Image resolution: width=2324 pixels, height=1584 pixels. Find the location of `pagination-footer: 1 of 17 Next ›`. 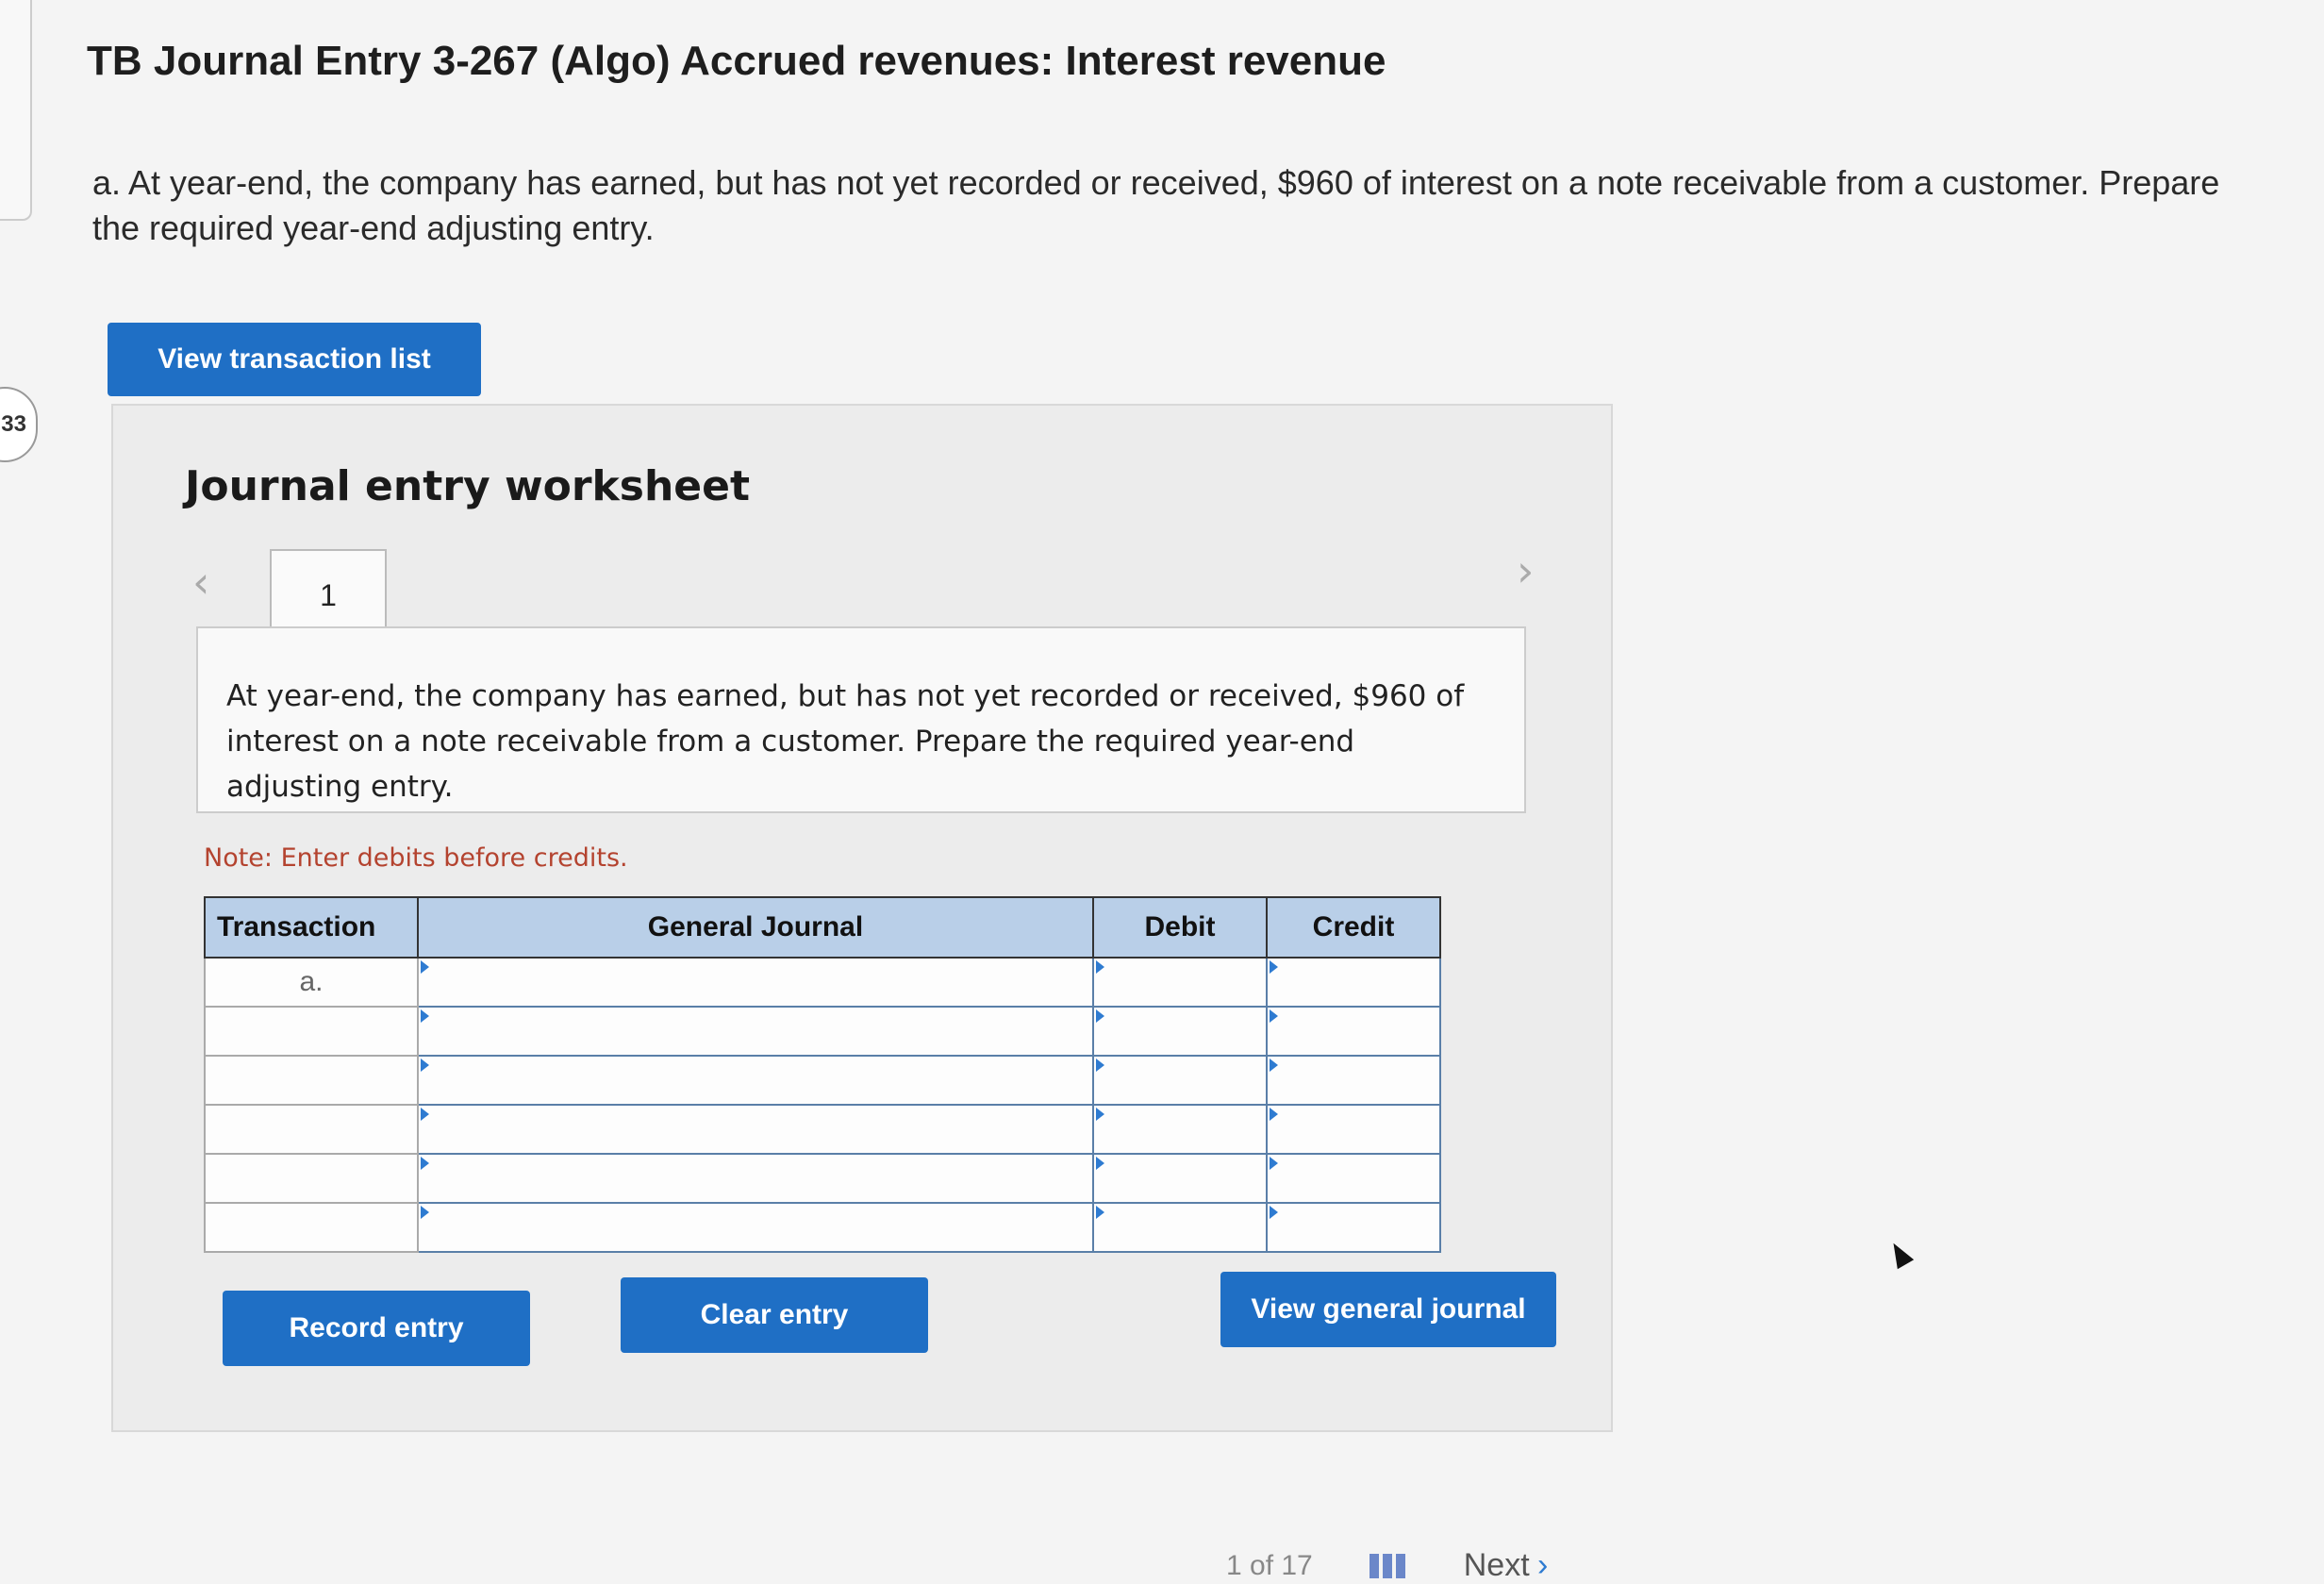

pagination-footer: 1 of 17 Next › is located at coordinates (1387, 1565).